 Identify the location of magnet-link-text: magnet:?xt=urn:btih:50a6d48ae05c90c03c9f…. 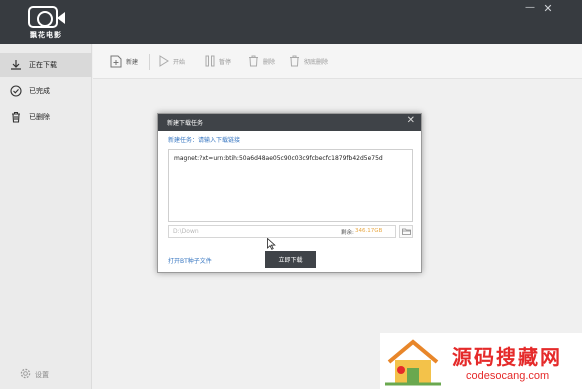
(278, 158).